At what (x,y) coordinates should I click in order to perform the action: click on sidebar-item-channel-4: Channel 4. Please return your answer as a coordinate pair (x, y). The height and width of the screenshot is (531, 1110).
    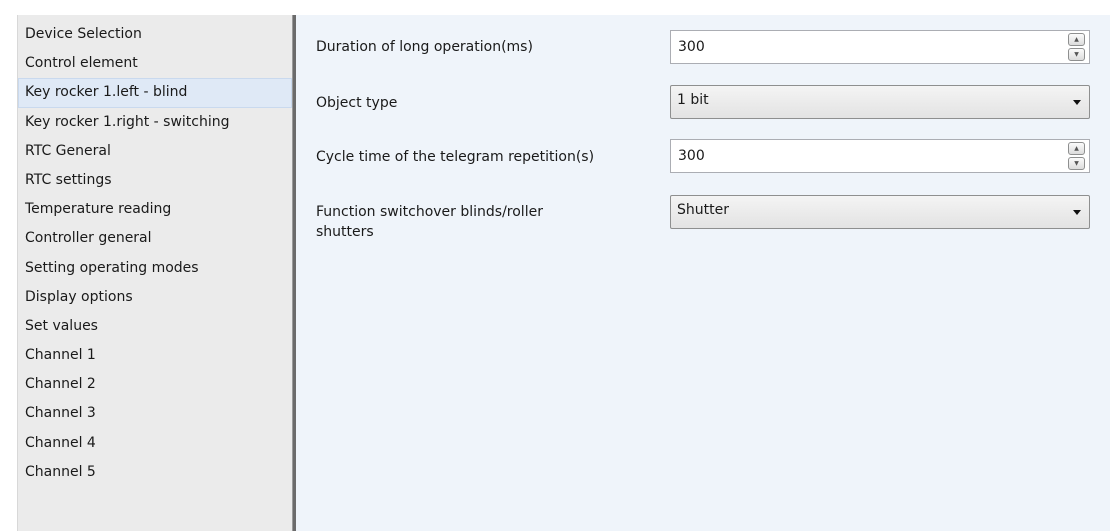
    Looking at the image, I should click on (155, 443).